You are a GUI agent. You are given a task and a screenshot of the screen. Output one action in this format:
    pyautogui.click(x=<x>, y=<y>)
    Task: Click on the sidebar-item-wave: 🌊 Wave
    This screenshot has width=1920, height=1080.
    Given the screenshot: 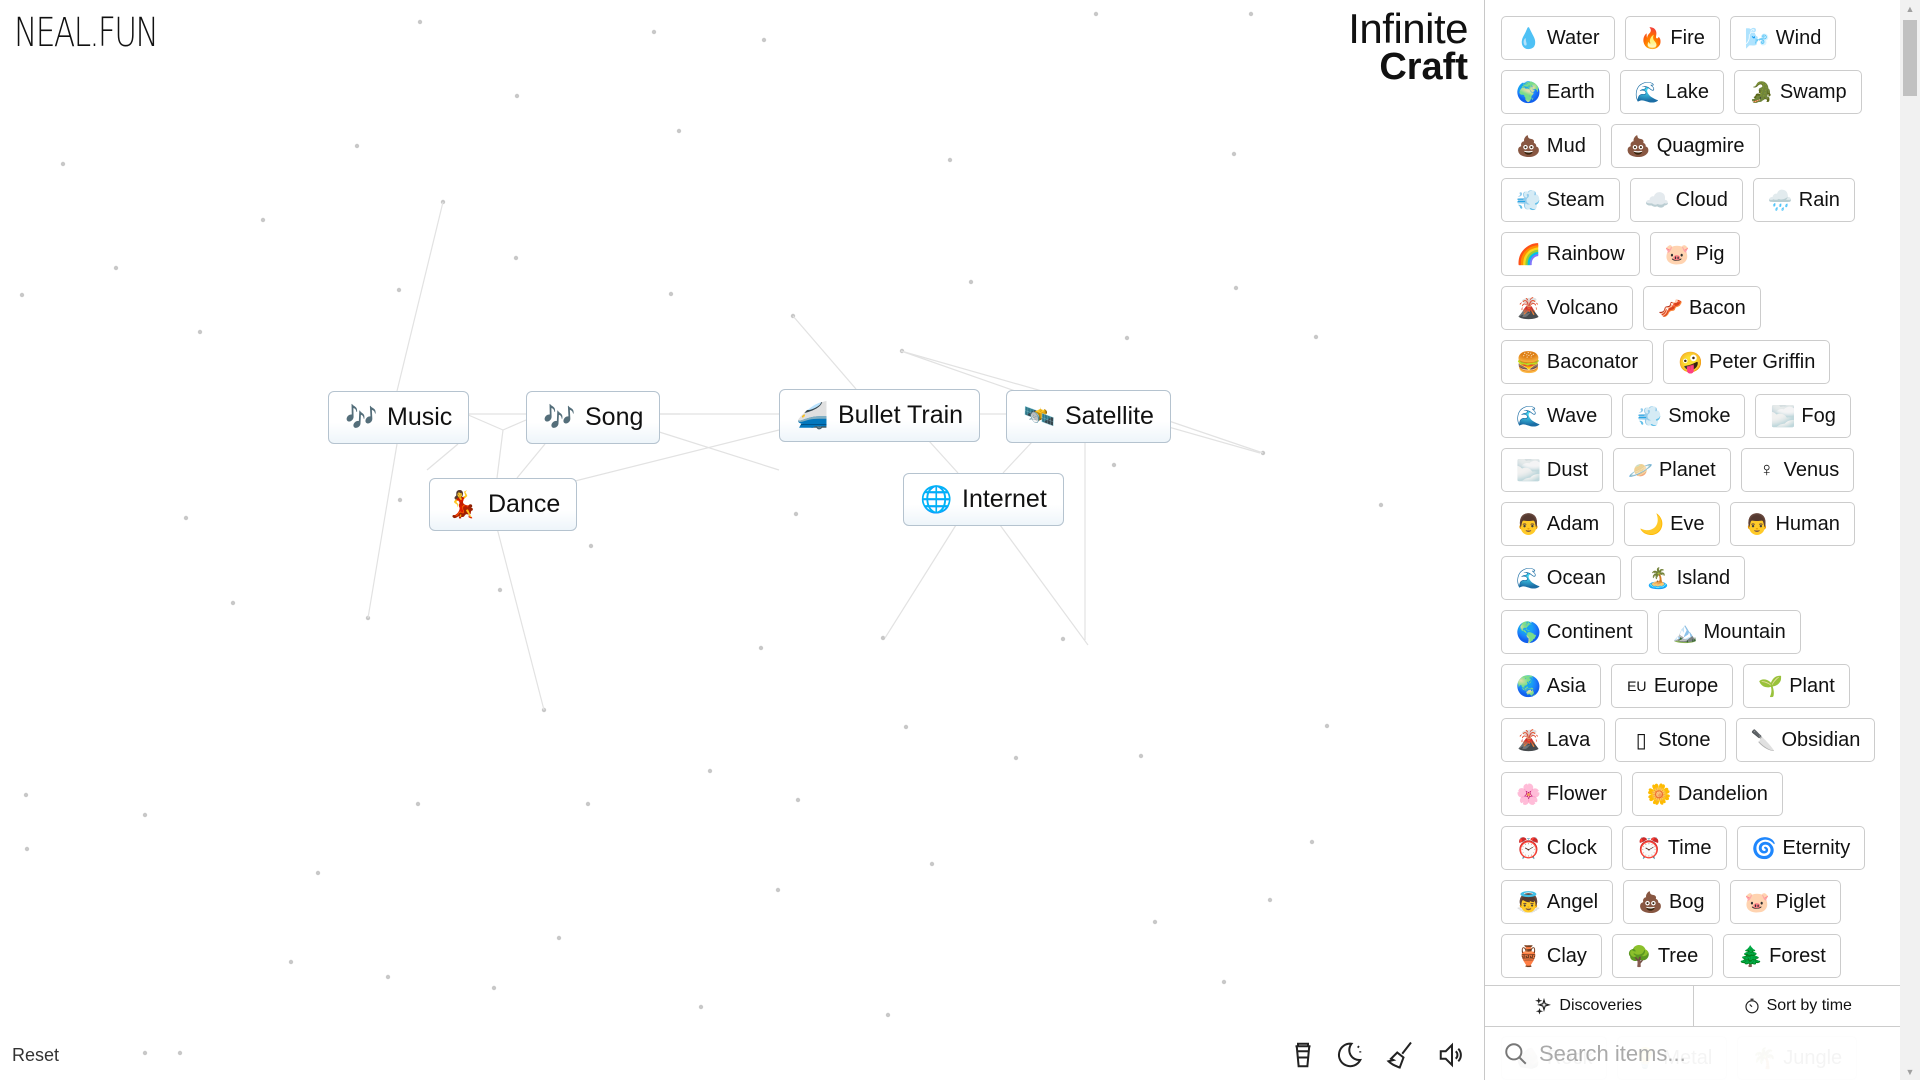 What is the action you would take?
    pyautogui.click(x=1557, y=416)
    